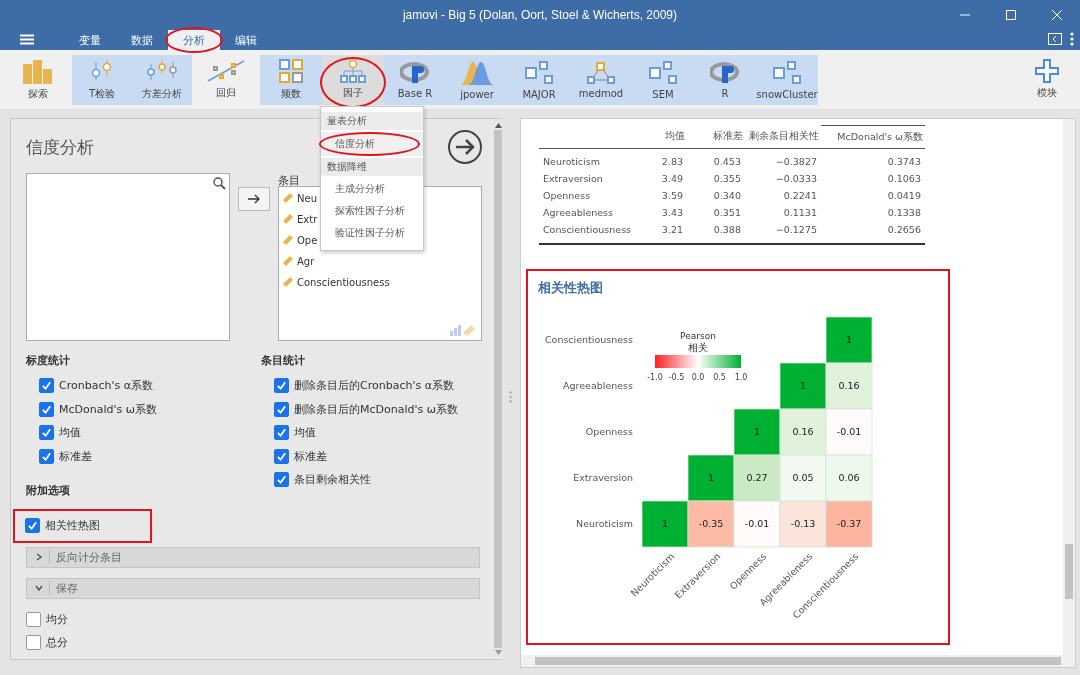 The height and width of the screenshot is (675, 1080). What do you see at coordinates (498, 652) in the screenshot?
I see `scroll-down-icon` at bounding box center [498, 652].